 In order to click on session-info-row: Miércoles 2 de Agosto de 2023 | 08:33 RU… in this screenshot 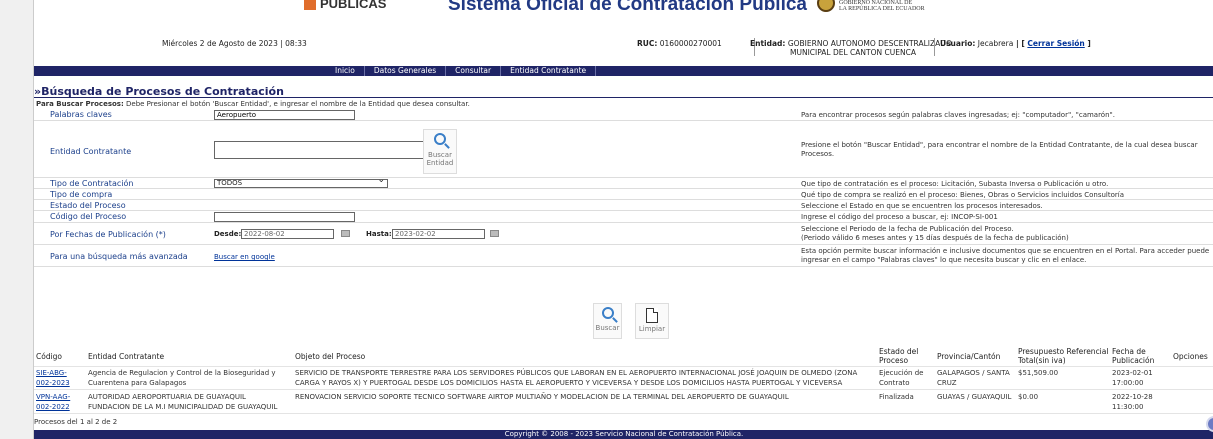, I will do `click(623, 47)`.